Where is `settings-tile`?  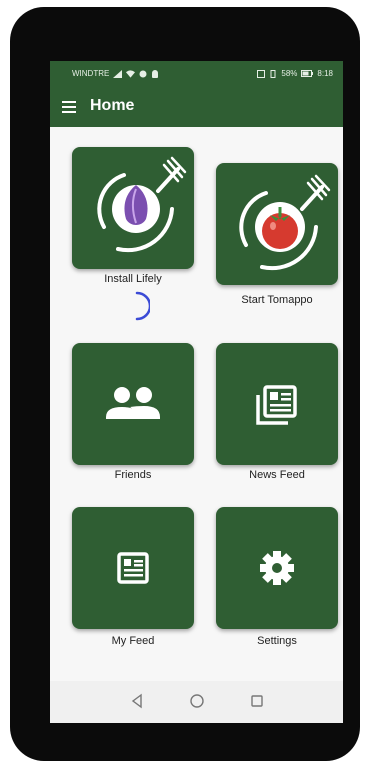 settings-tile is located at coordinates (277, 568).